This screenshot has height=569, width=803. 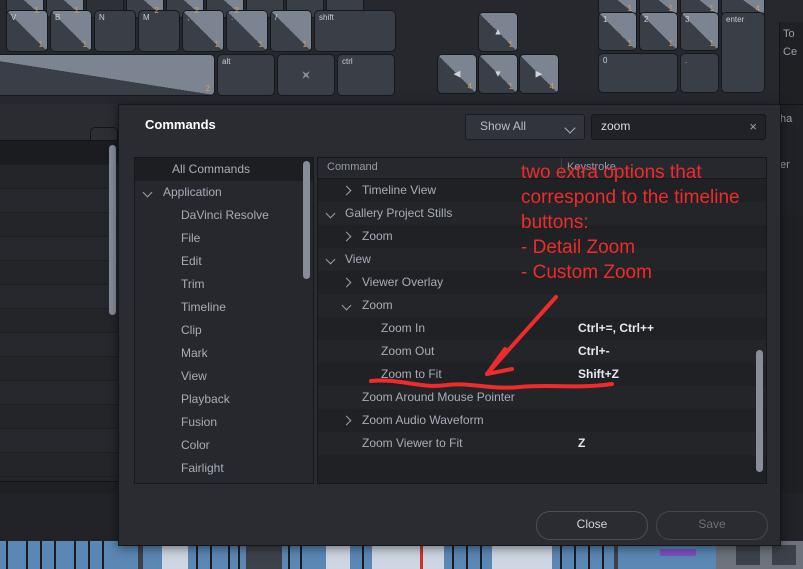 I want to click on table-row: Zoom to Fit Shift+Z, so click(x=542, y=374).